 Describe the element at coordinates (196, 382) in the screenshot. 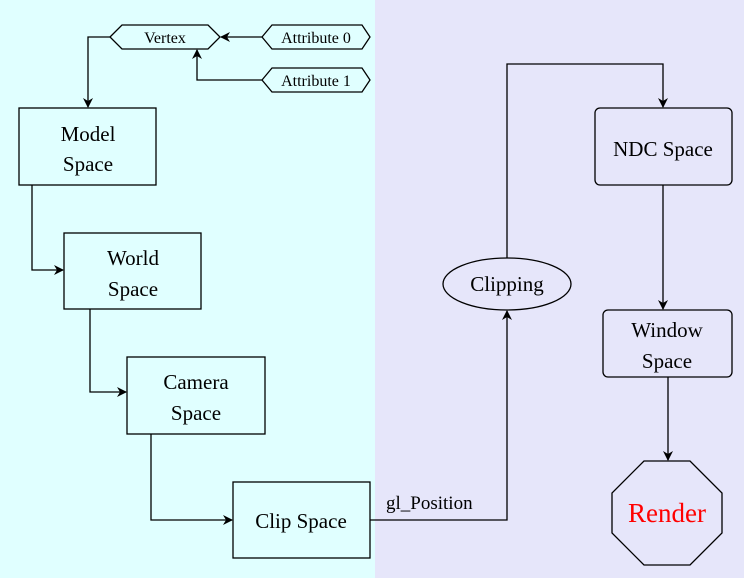

I see `camera-space-label-1: Camera` at that location.